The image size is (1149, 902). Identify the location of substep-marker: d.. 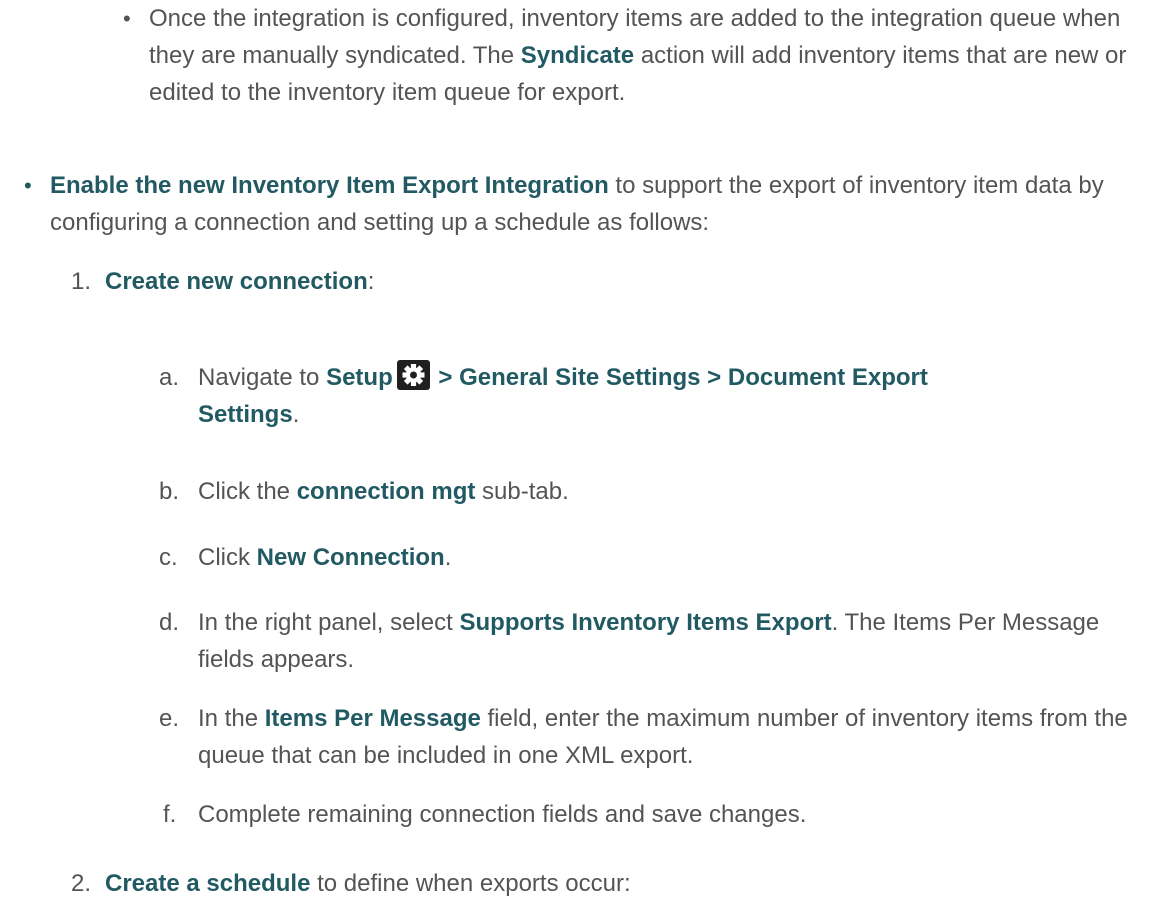
(169, 622).